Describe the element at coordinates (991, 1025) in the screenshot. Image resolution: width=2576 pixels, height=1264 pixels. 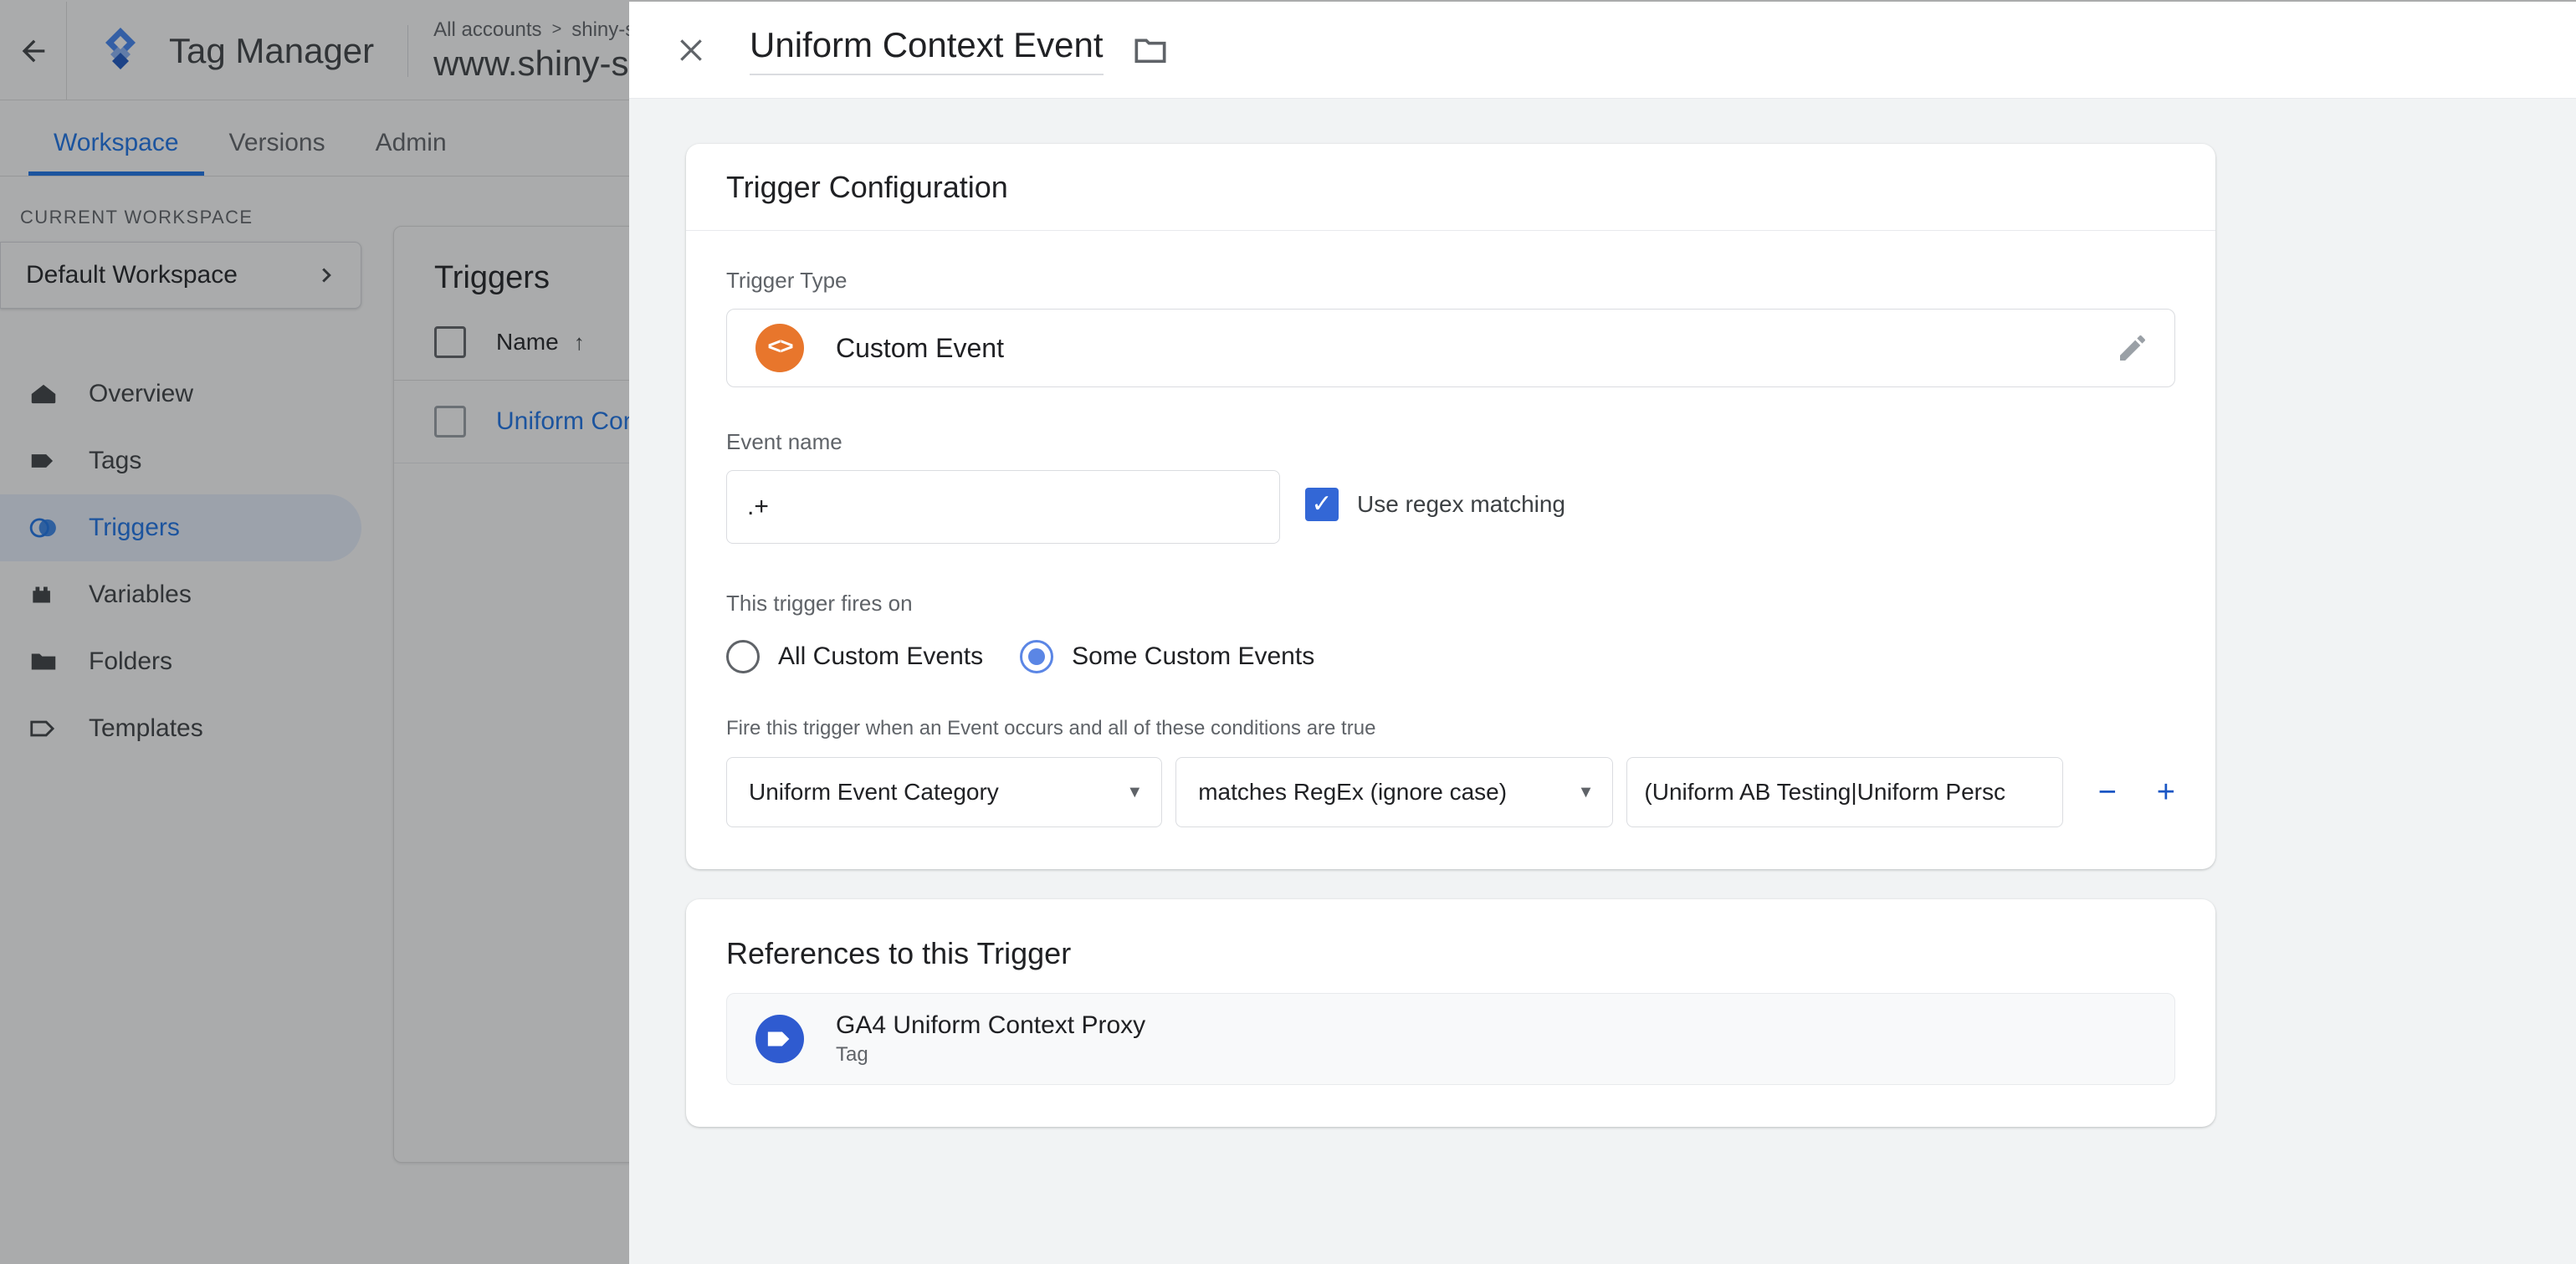
I see `reference-name: GA4 Uniform Context Proxy` at that location.